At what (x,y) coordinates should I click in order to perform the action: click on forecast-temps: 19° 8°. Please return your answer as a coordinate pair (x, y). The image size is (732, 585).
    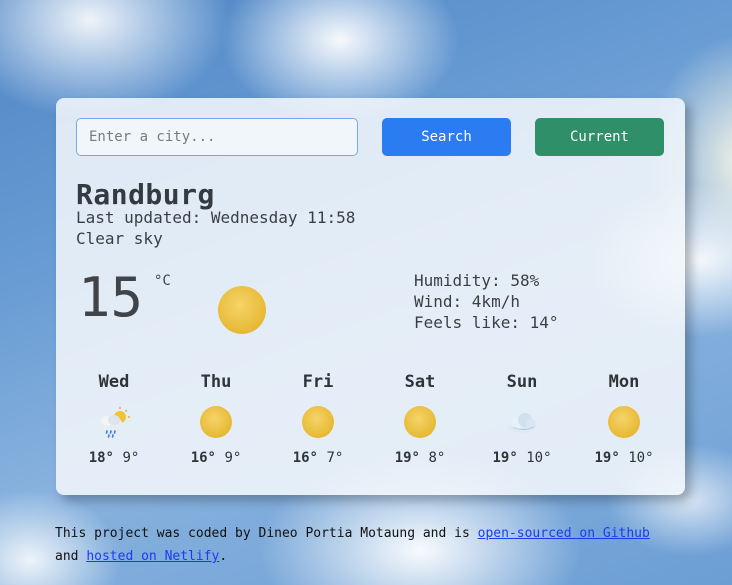
    Looking at the image, I should click on (420, 458).